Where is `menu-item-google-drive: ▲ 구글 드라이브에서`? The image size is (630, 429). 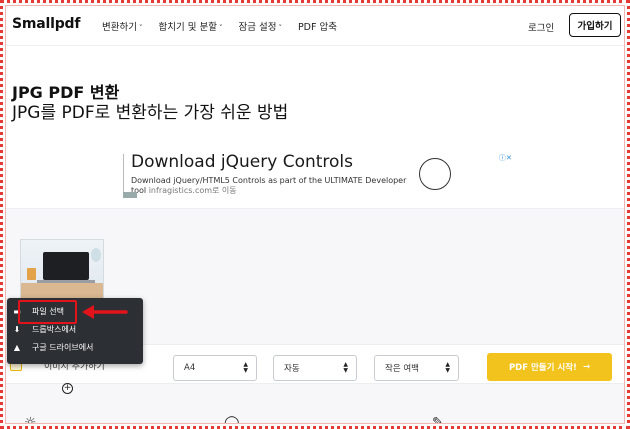 menu-item-google-drive: ▲ 구글 드라이브에서 is located at coordinates (75, 347).